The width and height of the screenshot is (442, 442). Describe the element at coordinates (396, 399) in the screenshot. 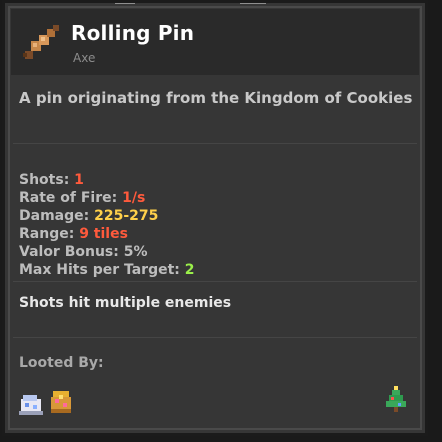

I see `christmas-tree-icon` at that location.